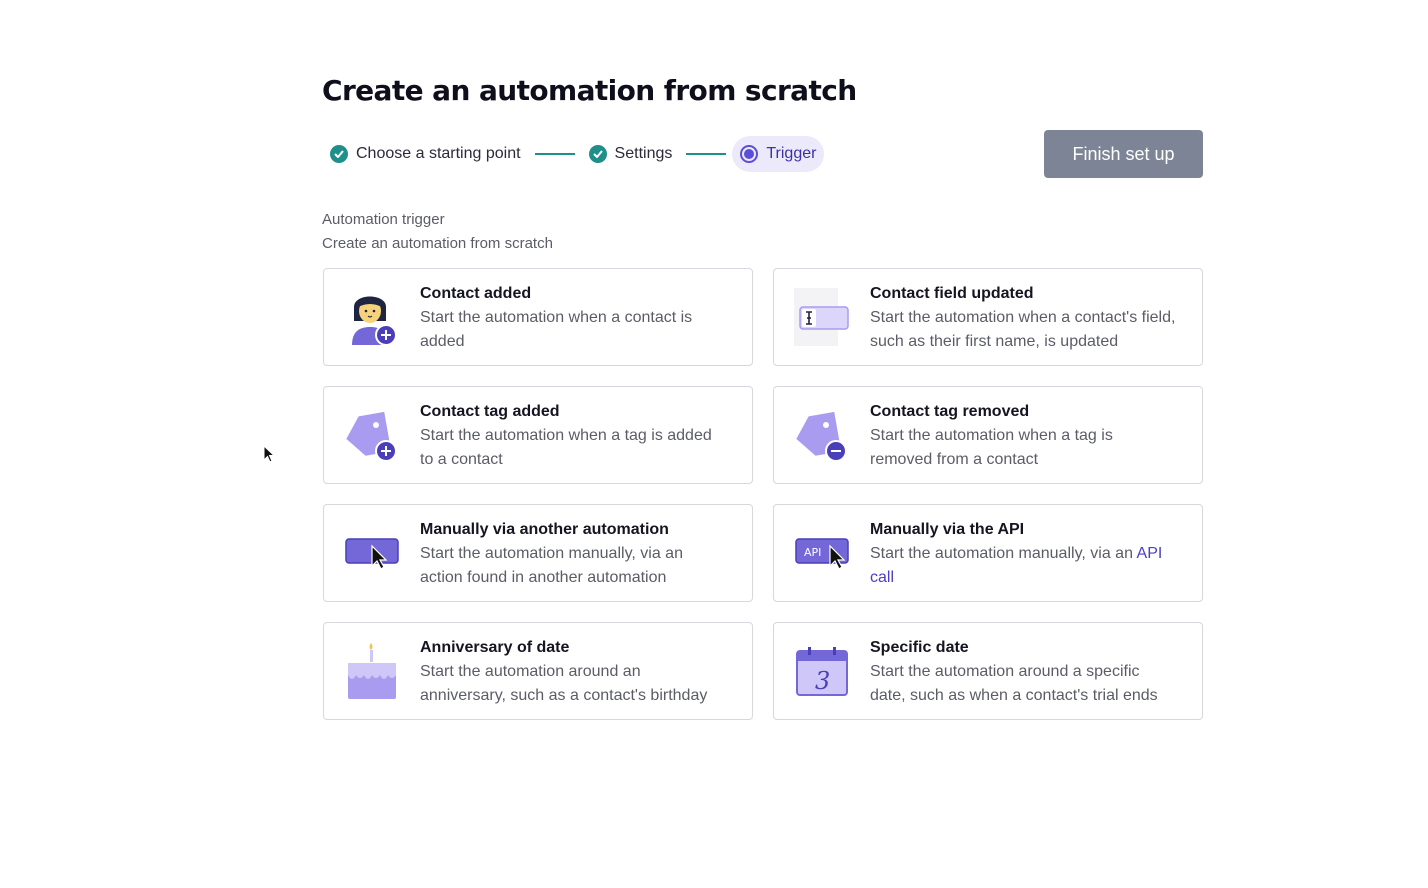 This screenshot has height=888, width=1428. What do you see at coordinates (372, 553) in the screenshot?
I see `automation-cursor-icon` at bounding box center [372, 553].